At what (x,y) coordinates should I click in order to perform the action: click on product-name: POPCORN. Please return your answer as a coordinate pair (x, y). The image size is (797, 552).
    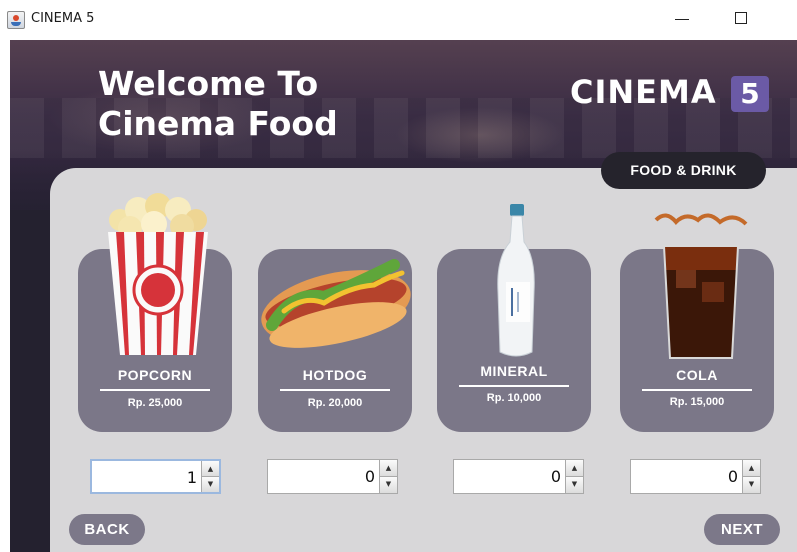
    Looking at the image, I should click on (155, 375).